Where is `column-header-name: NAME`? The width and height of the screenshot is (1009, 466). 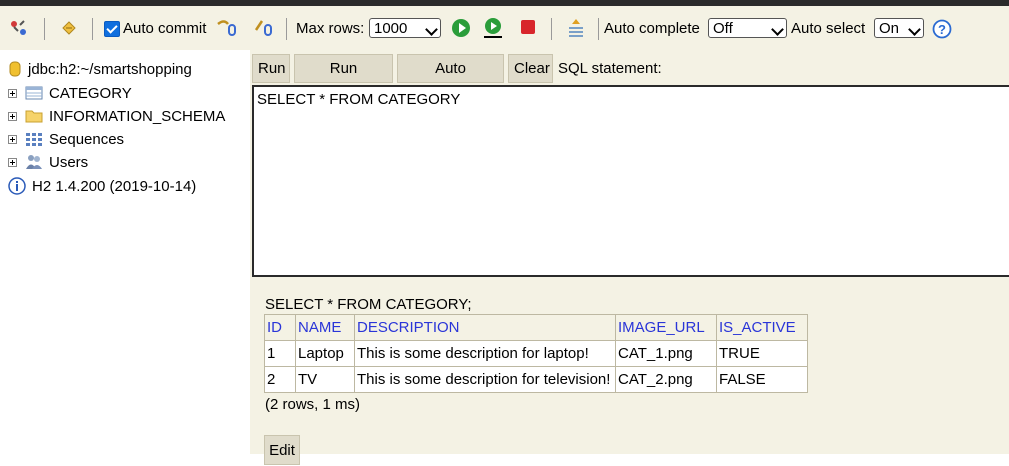
column-header-name: NAME is located at coordinates (325, 327).